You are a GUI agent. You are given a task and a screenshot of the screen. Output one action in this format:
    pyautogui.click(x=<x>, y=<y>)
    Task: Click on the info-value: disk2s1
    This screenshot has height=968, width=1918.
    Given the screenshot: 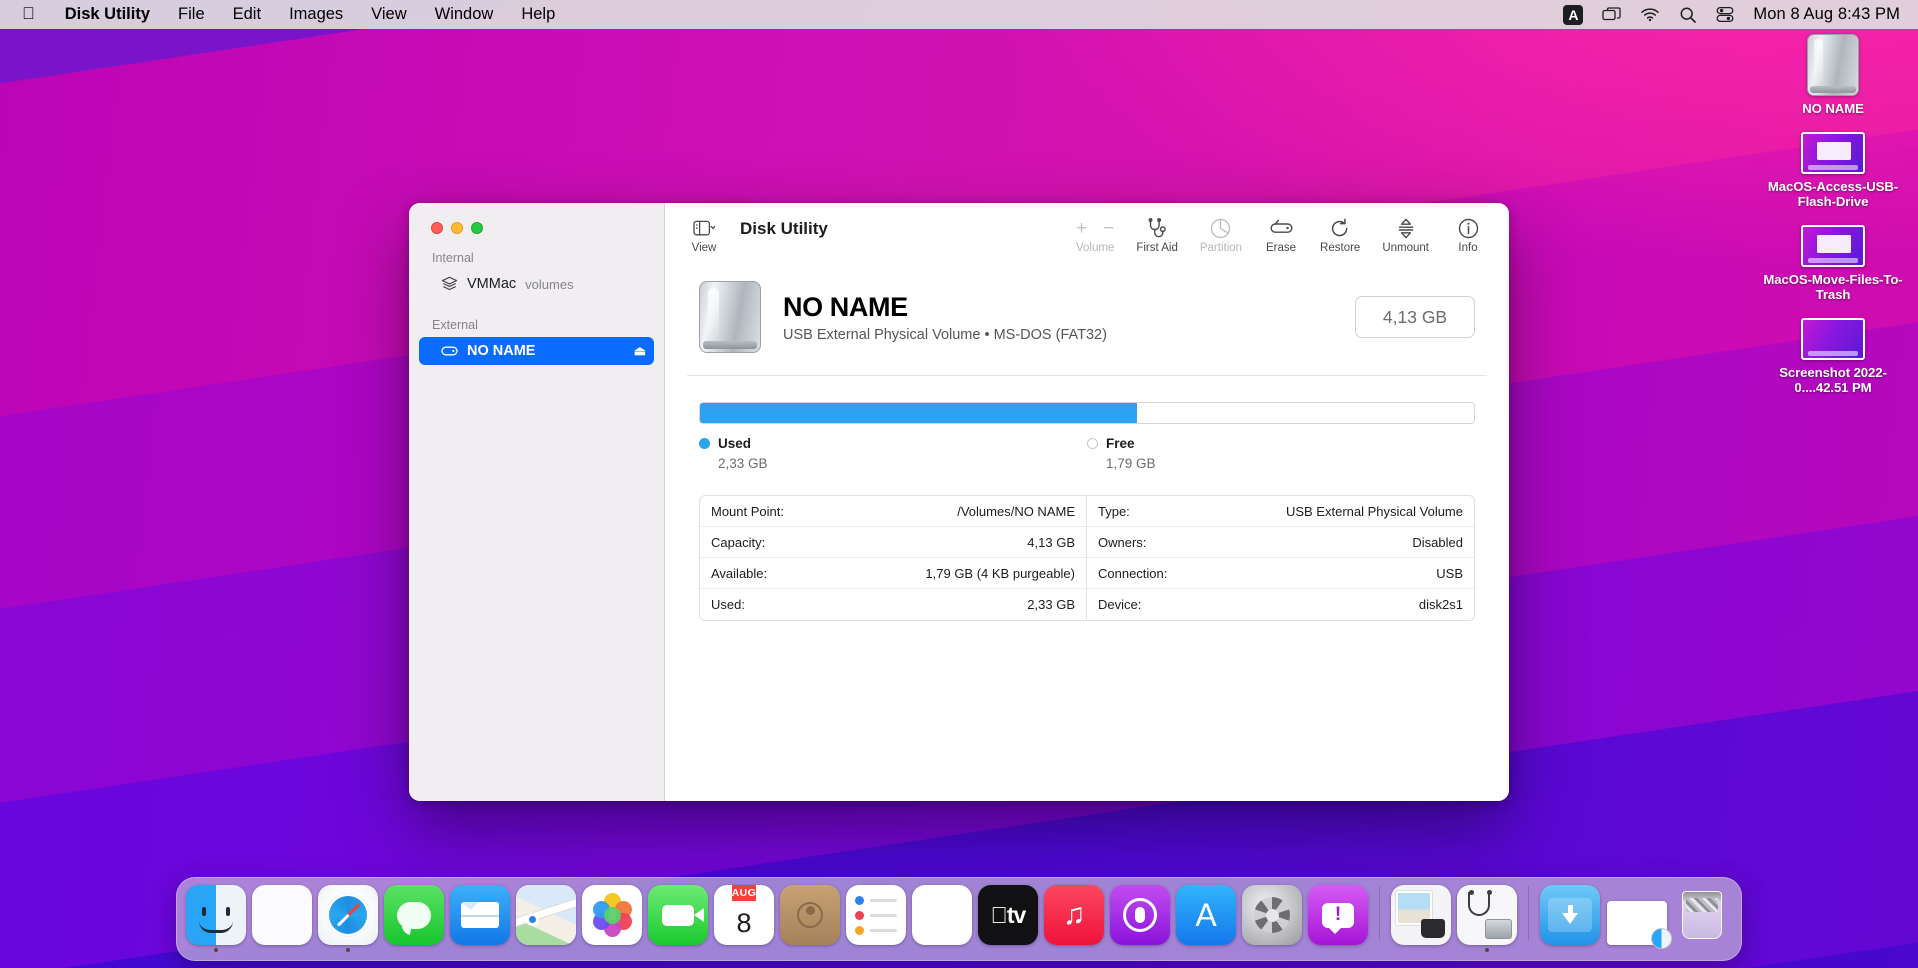 What is the action you would take?
    pyautogui.click(x=1440, y=604)
    